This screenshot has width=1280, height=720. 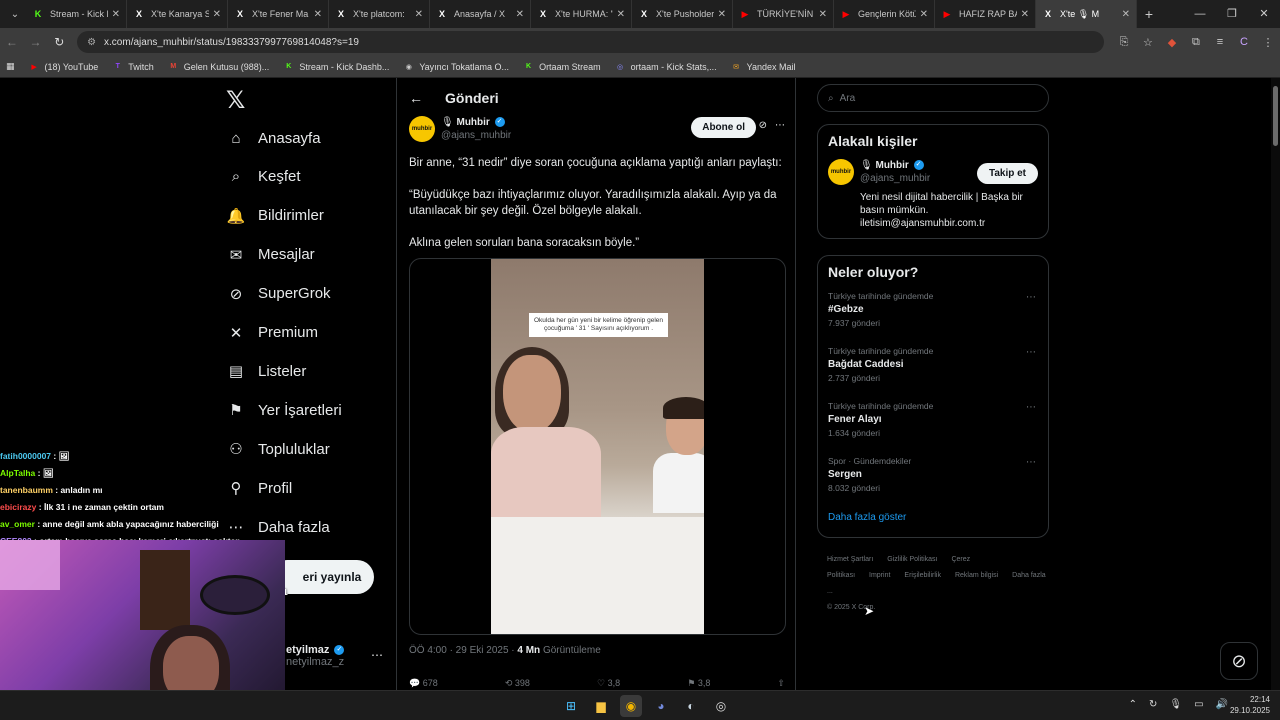 I want to click on browser-menu-icon: ⋮, so click(x=1268, y=42).